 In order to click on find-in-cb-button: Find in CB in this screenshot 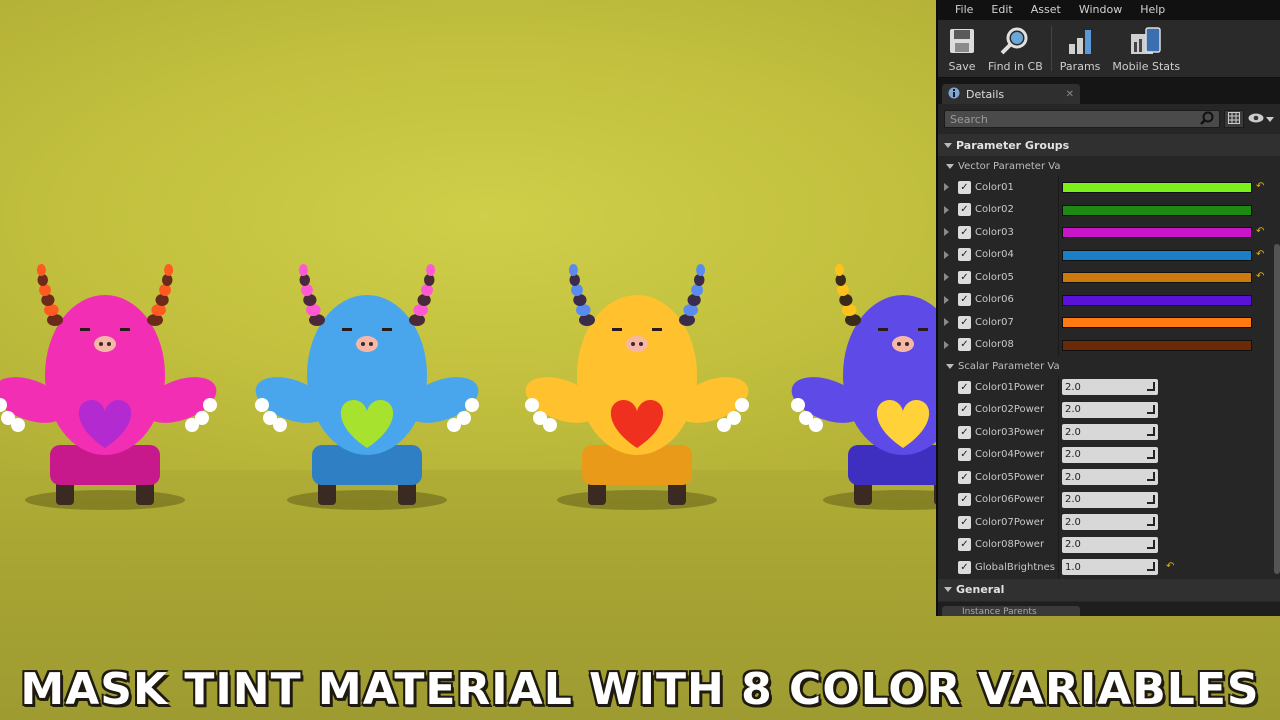, I will do `click(1015, 48)`.